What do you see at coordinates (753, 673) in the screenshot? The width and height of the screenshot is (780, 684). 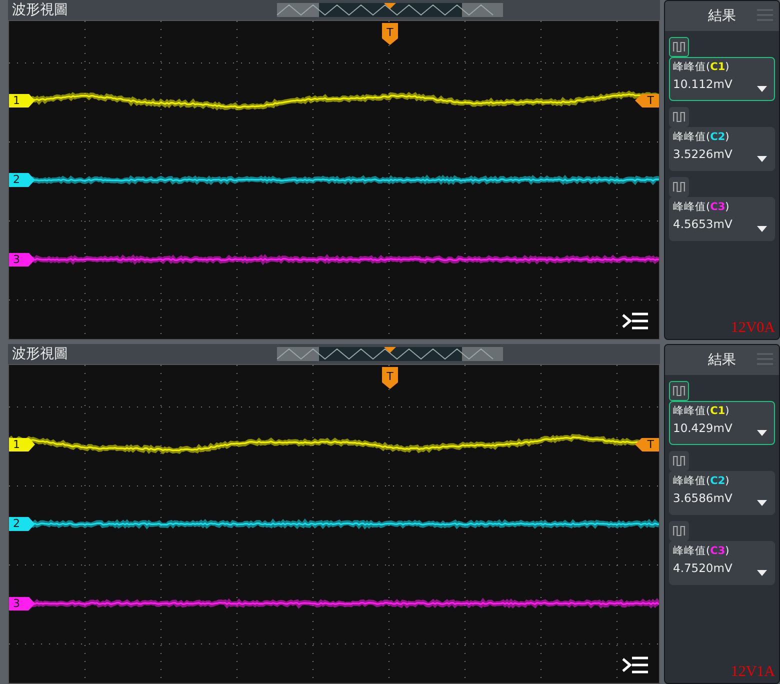 I see `annotation-text: 12V1A` at bounding box center [753, 673].